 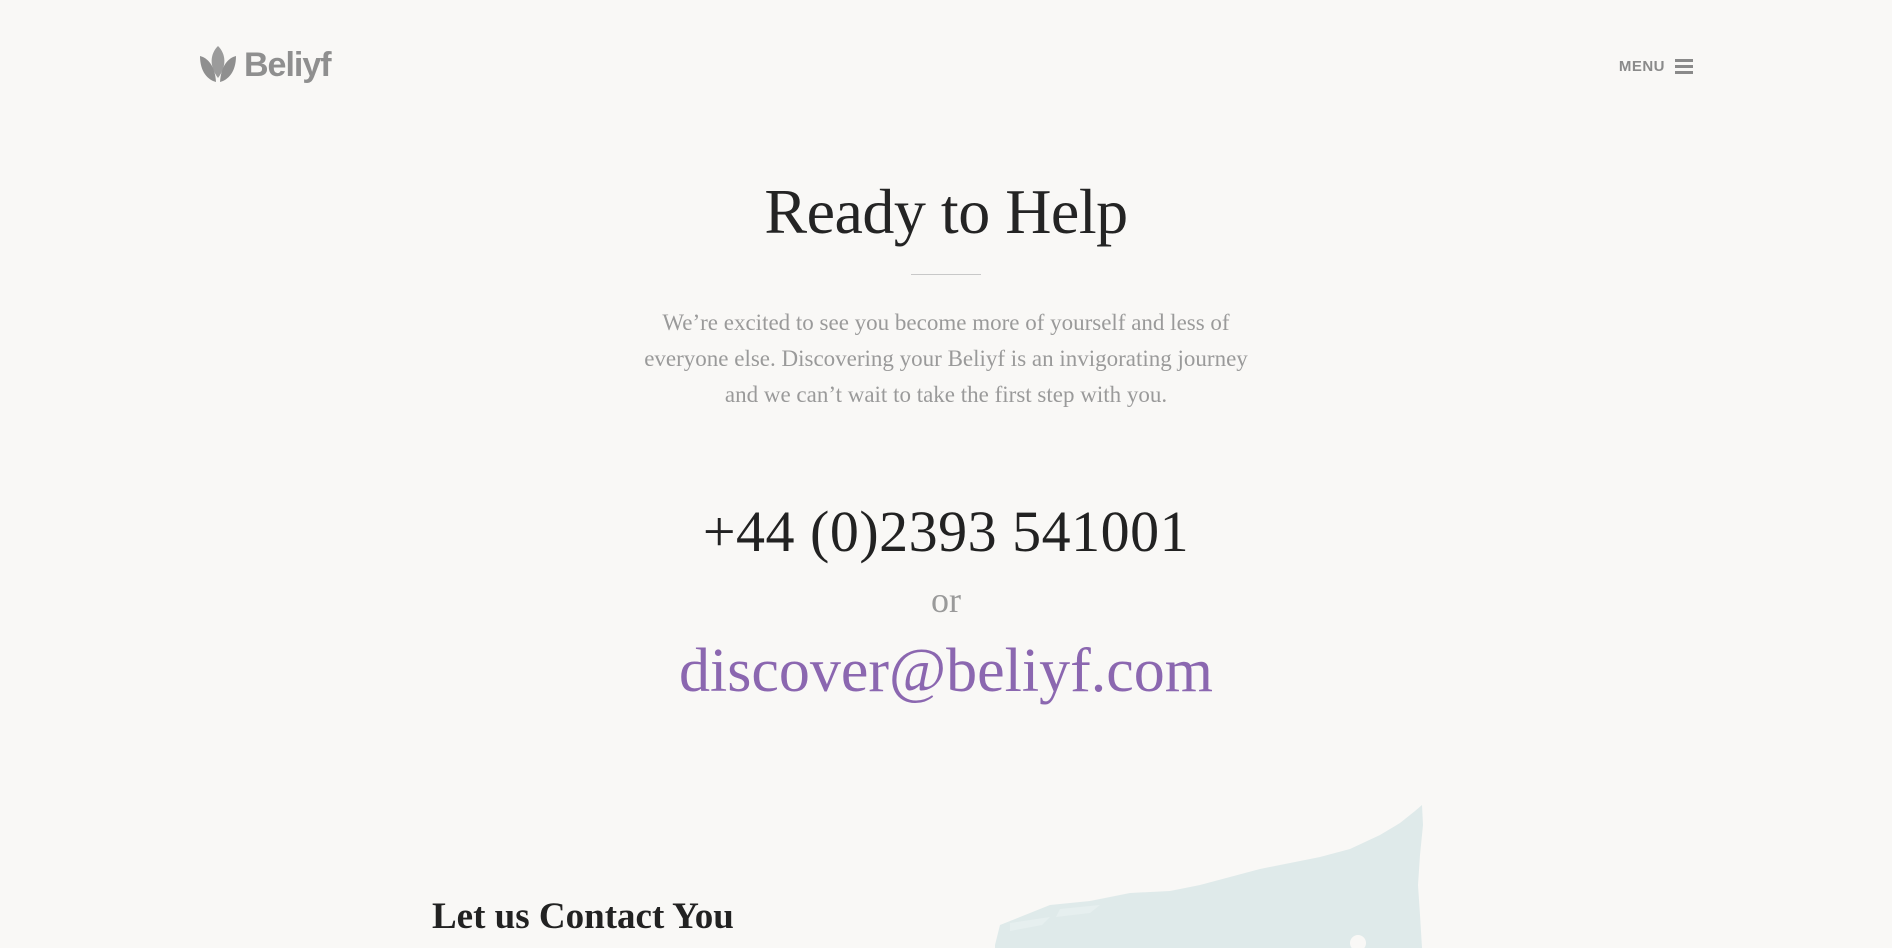 I want to click on title-divider, so click(x=946, y=274).